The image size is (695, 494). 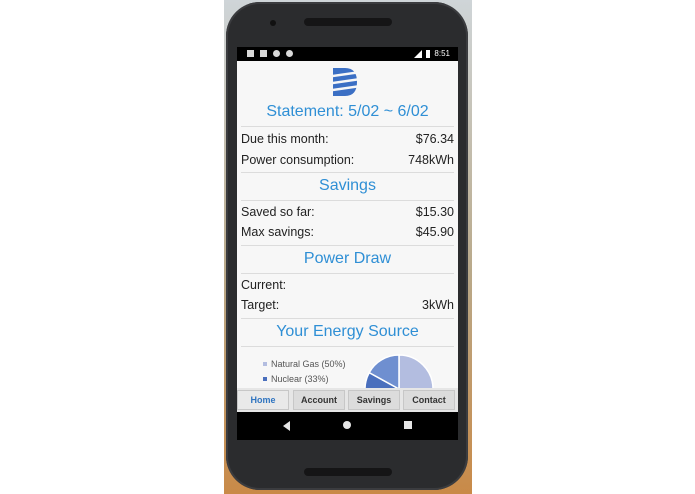 I want to click on status-bar: 8:51, so click(x=347, y=54).